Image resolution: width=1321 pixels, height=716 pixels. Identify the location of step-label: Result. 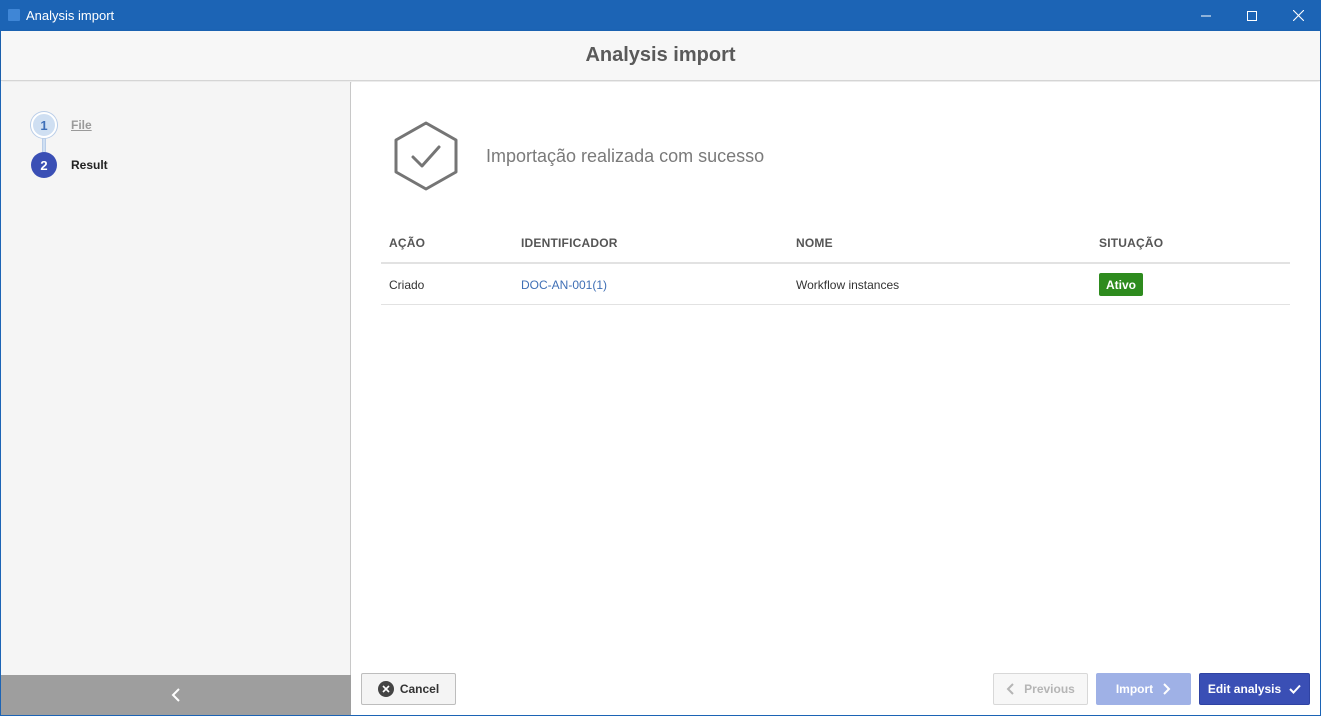
(89, 165).